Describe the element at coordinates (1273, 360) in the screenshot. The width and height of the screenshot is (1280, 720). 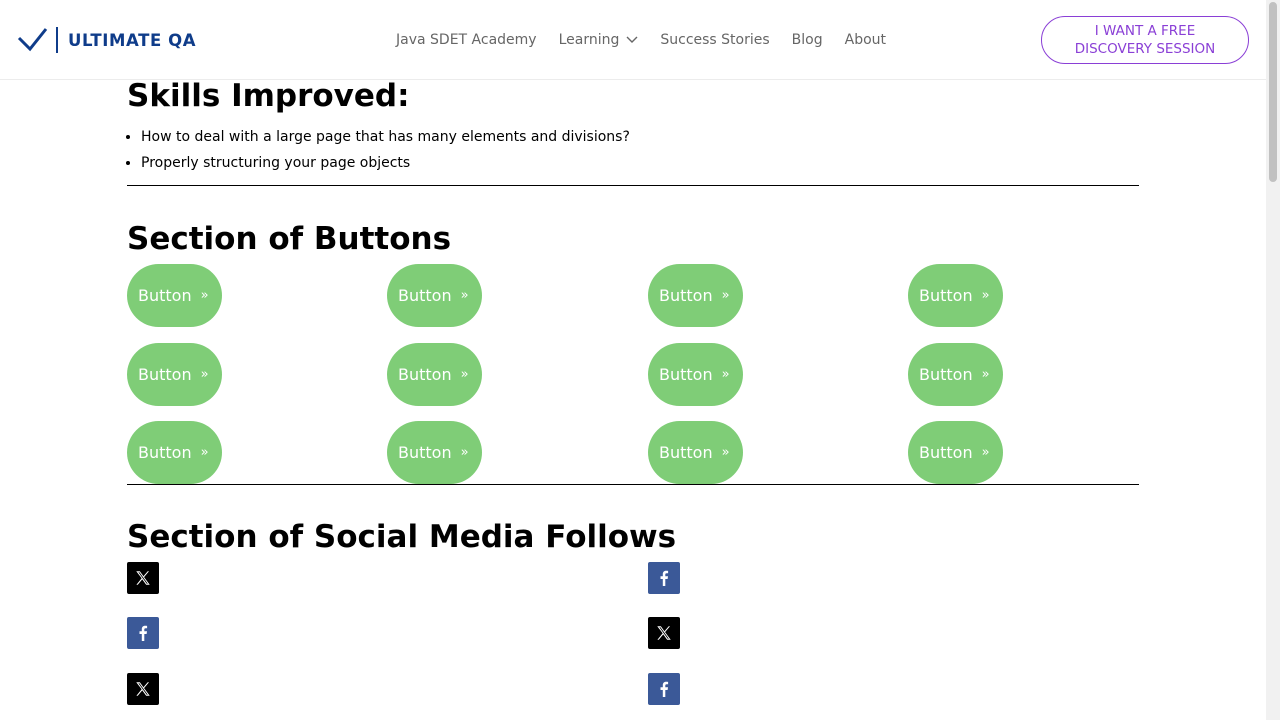
I see `page-scrollbar` at that location.